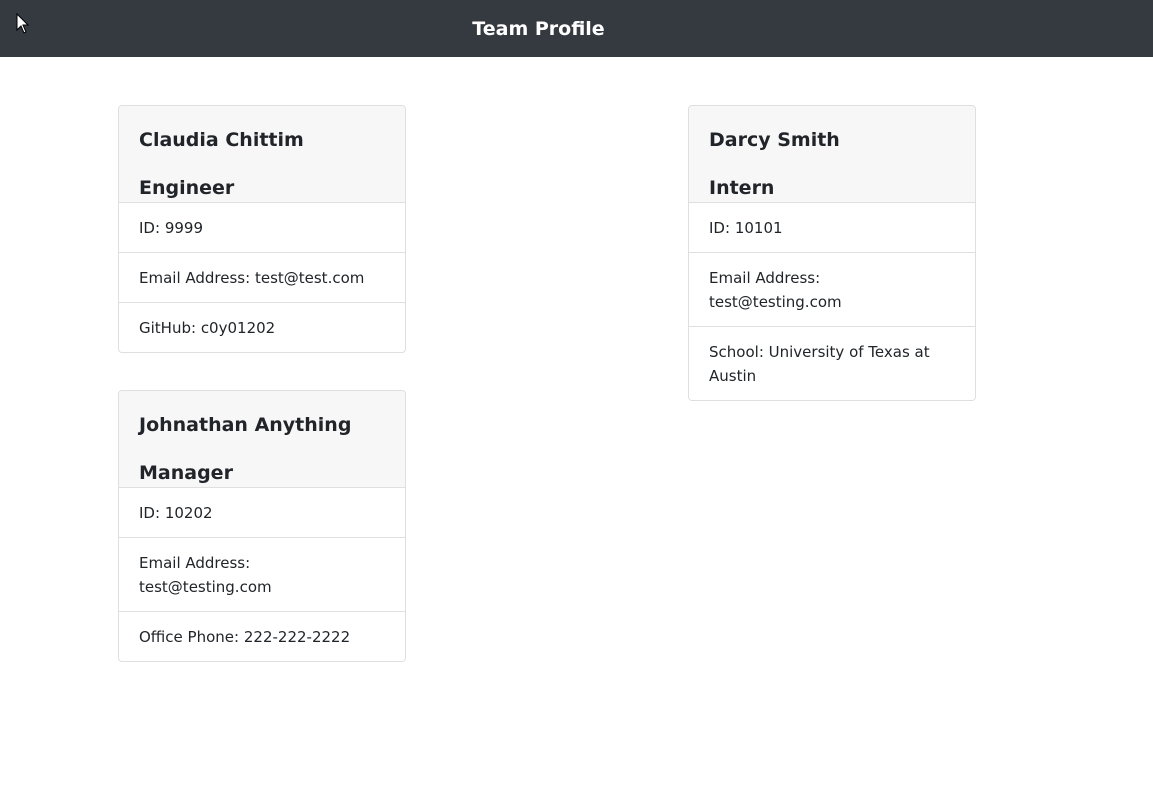  I want to click on mouse-pointer-icon, so click(23, 23).